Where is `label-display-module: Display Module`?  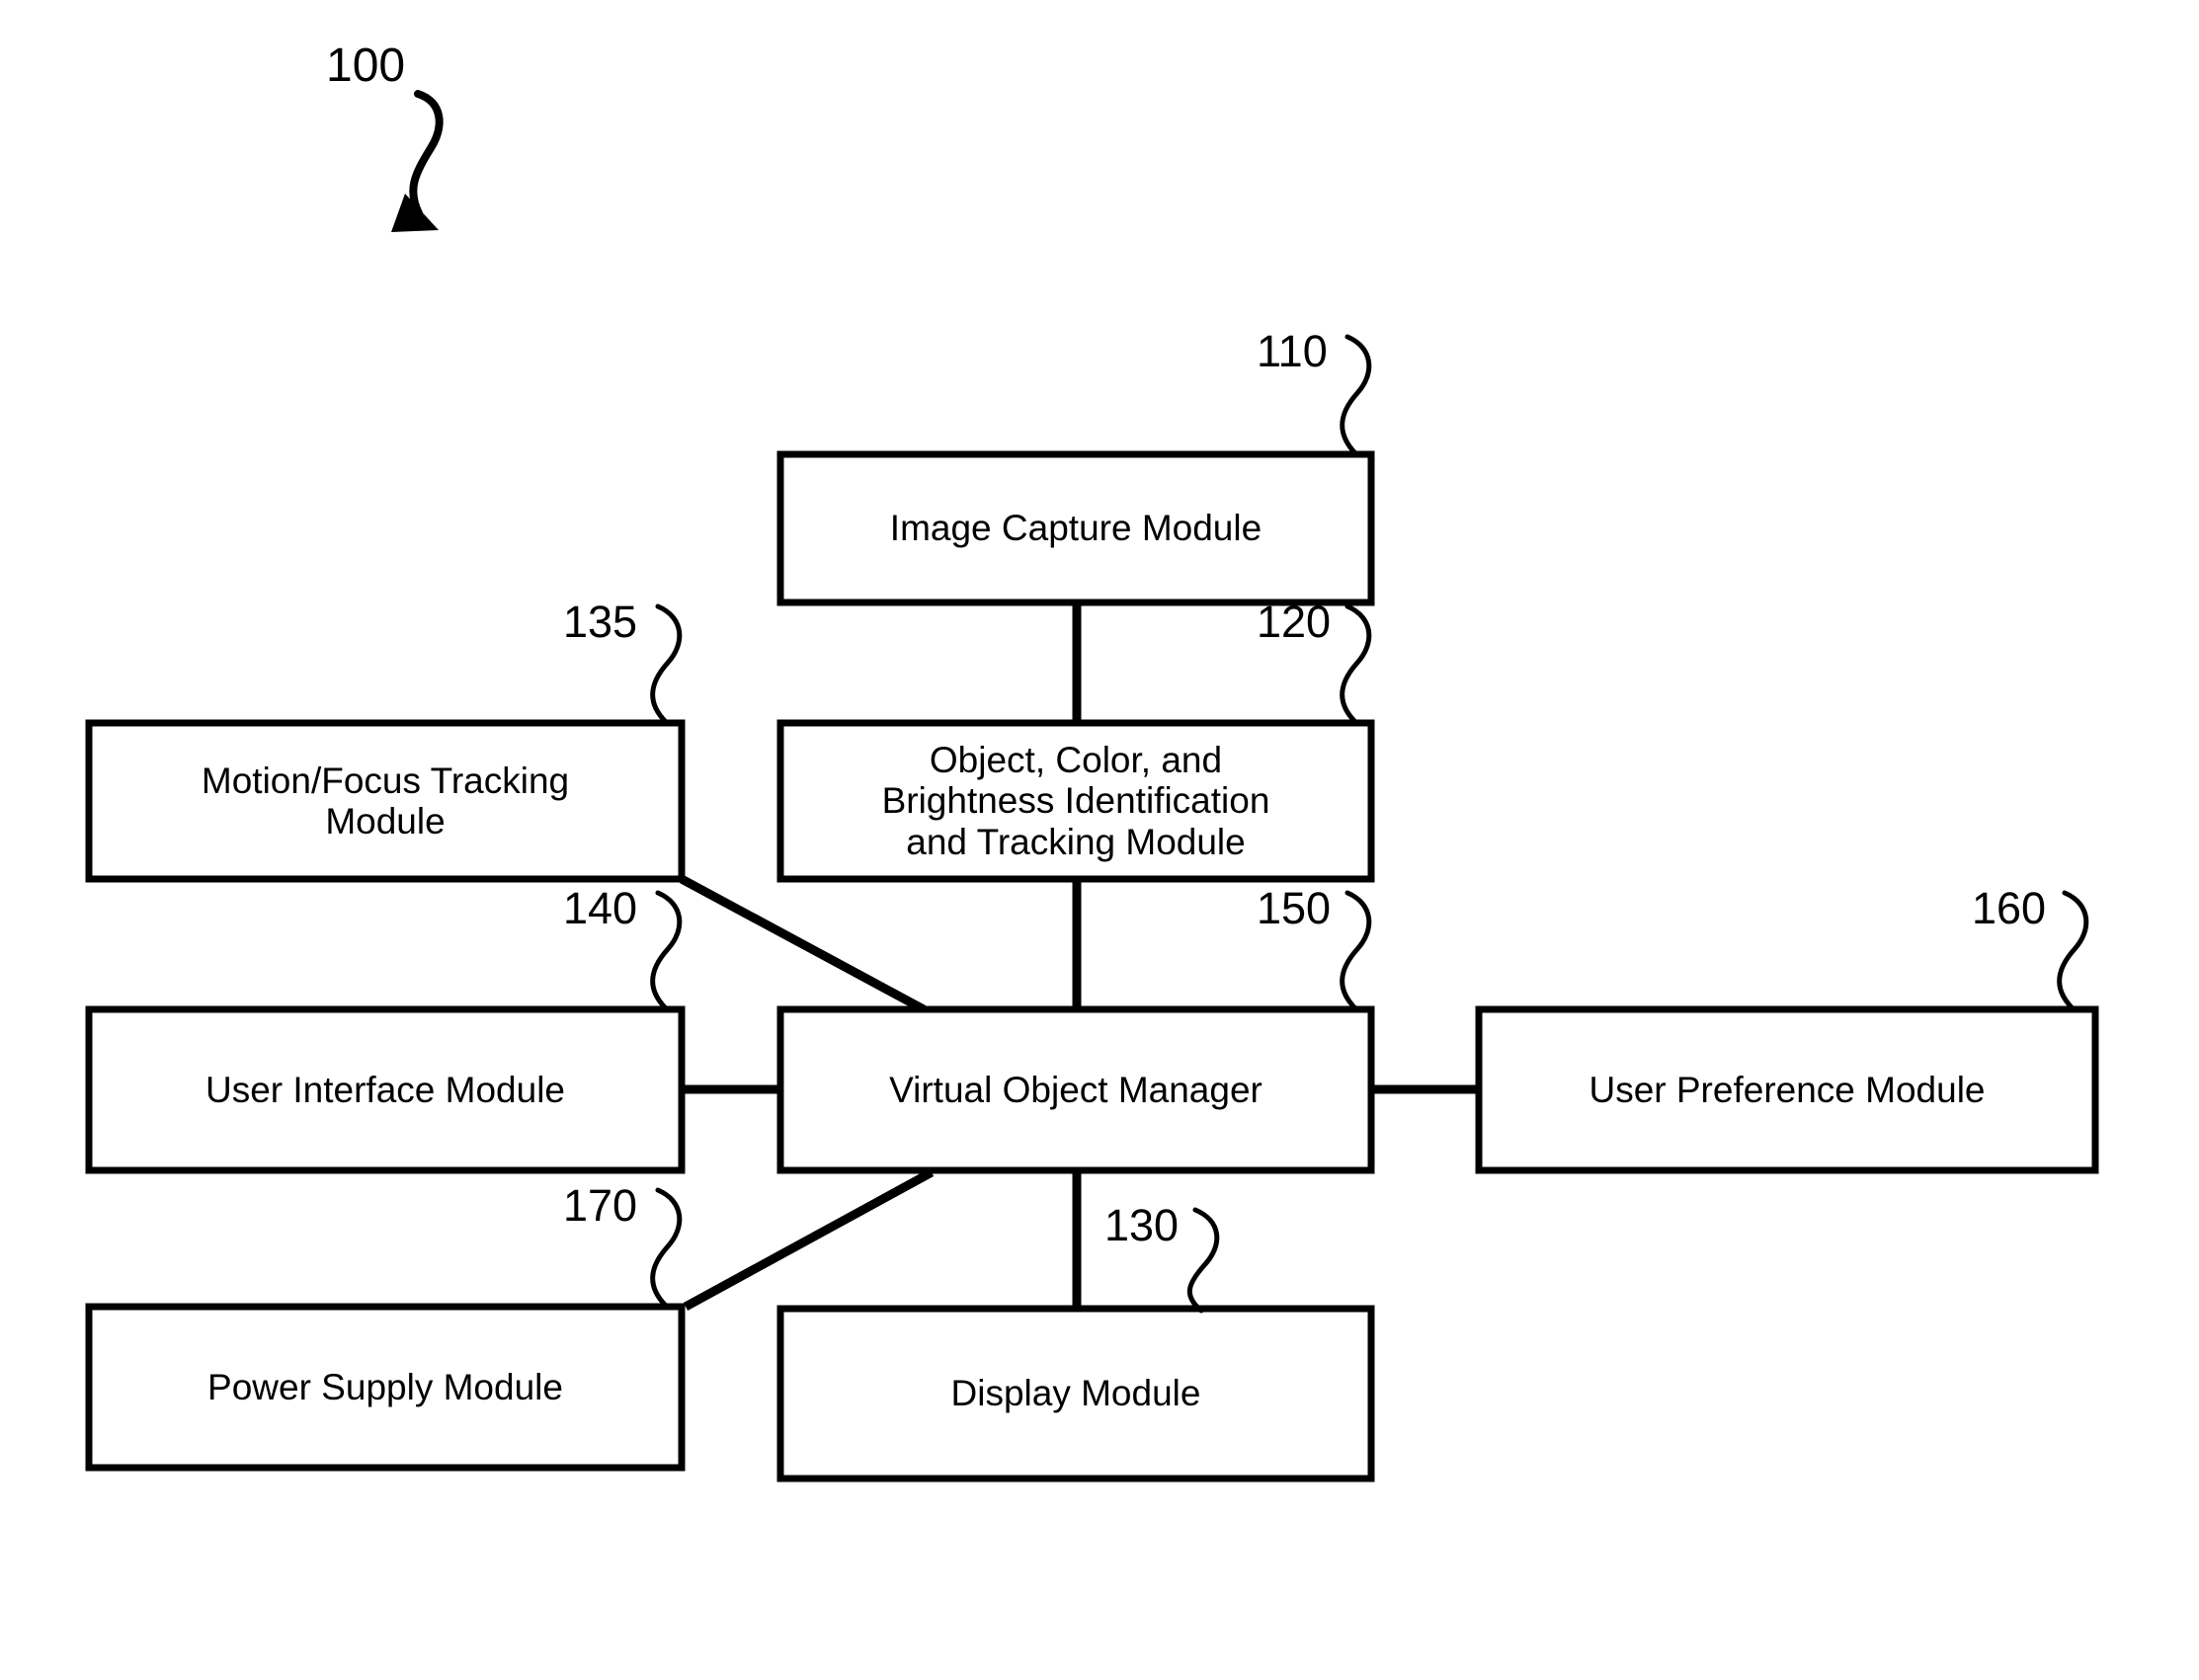
label-display-module: Display Module is located at coordinates (1075, 1393).